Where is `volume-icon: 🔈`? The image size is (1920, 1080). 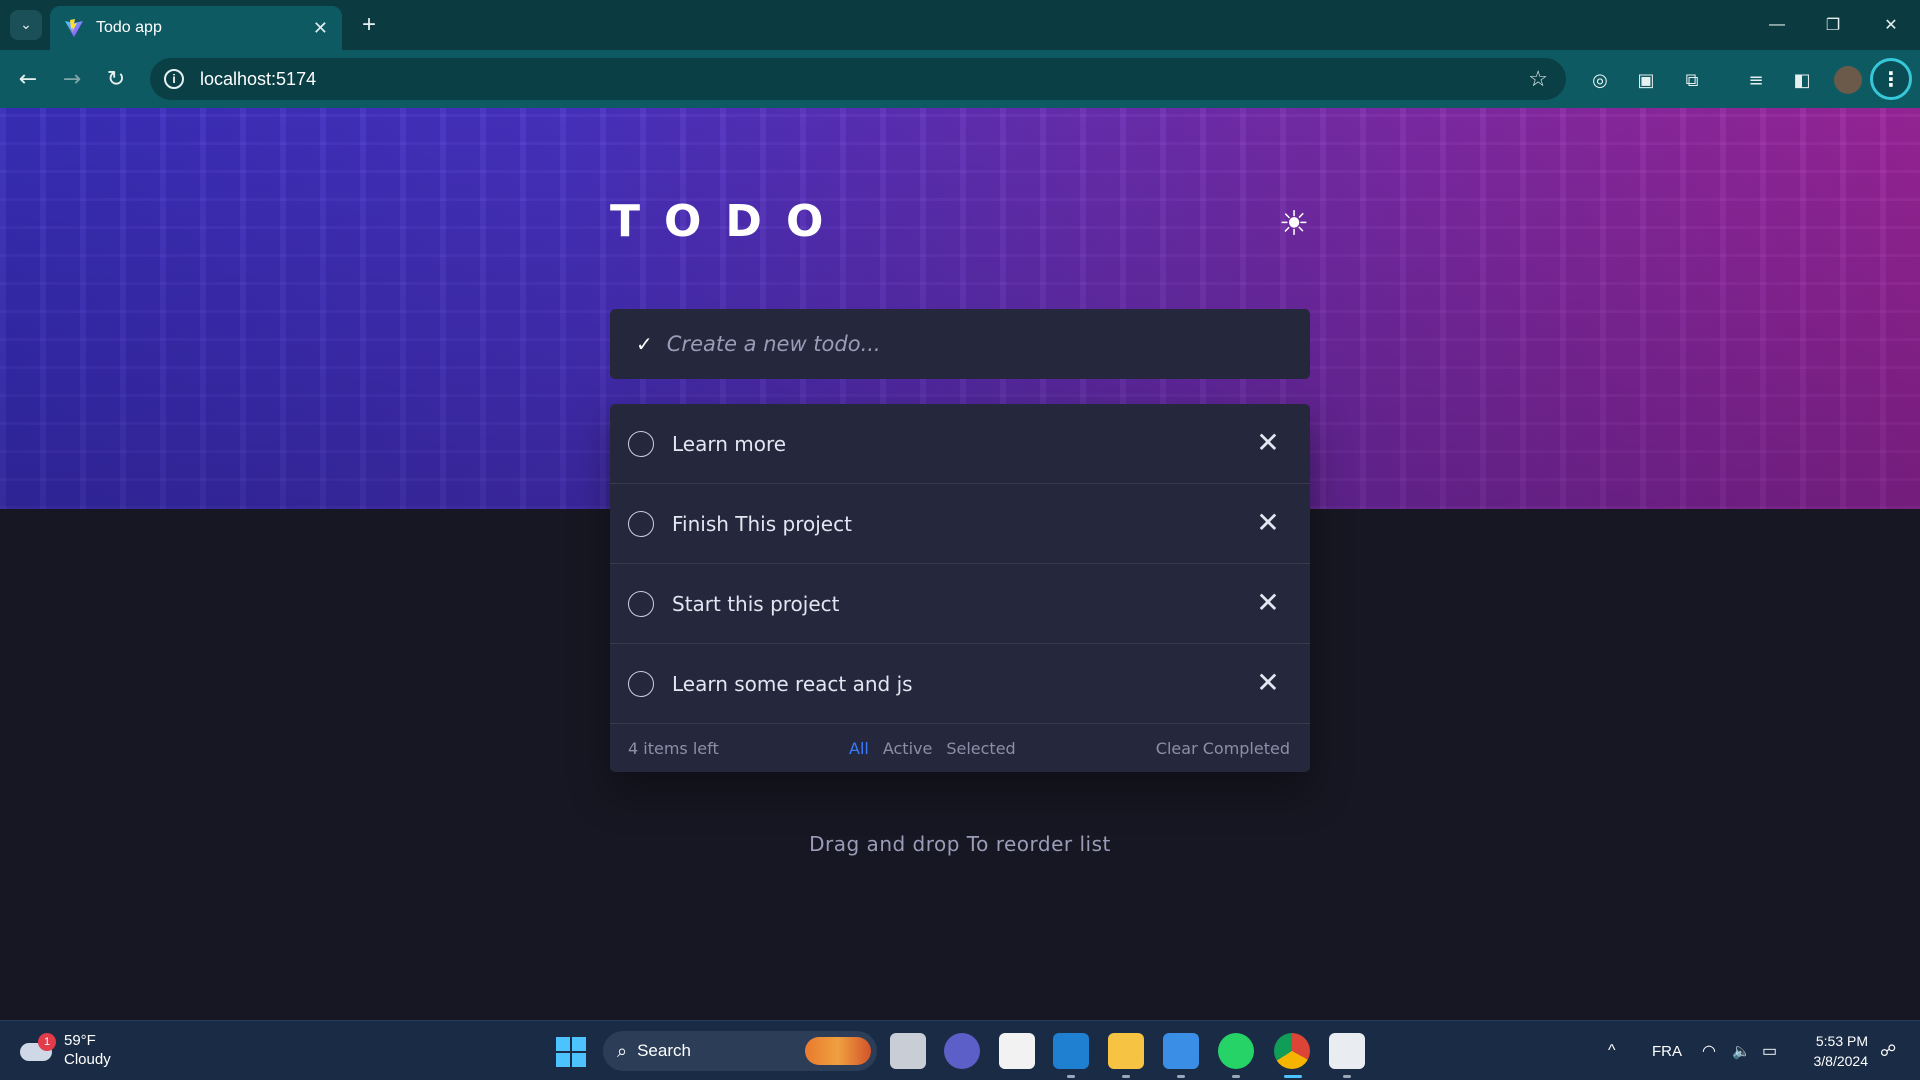
volume-icon: 🔈 is located at coordinates (1741, 1050).